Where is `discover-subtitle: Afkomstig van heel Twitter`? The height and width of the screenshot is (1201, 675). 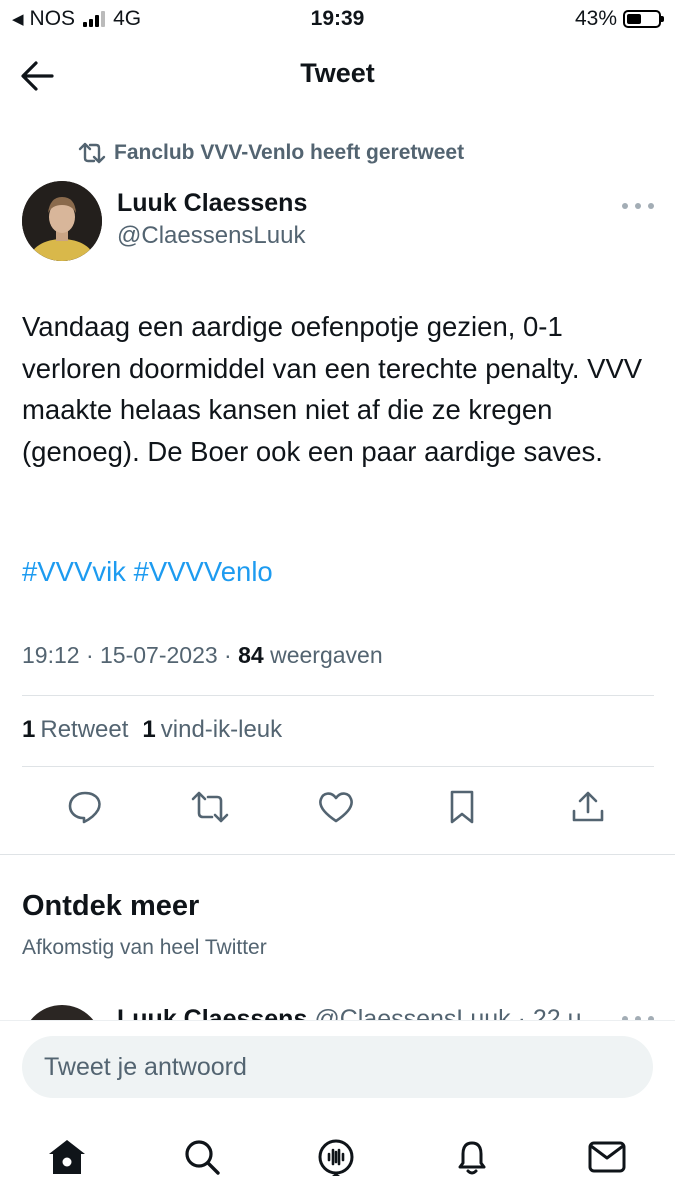
discover-subtitle: Afkomstig van heel Twitter is located at coordinates (144, 947).